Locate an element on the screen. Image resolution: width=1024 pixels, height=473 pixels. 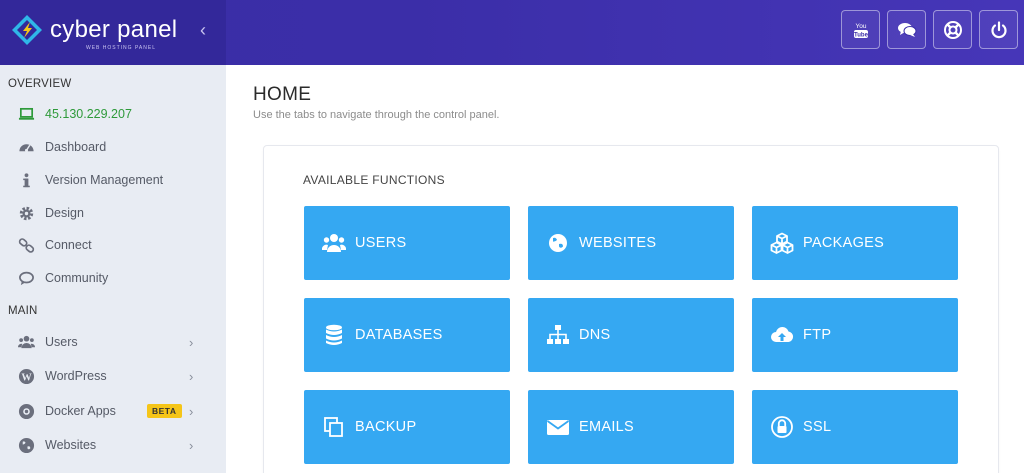
envelope-icon is located at coordinates (558, 427).